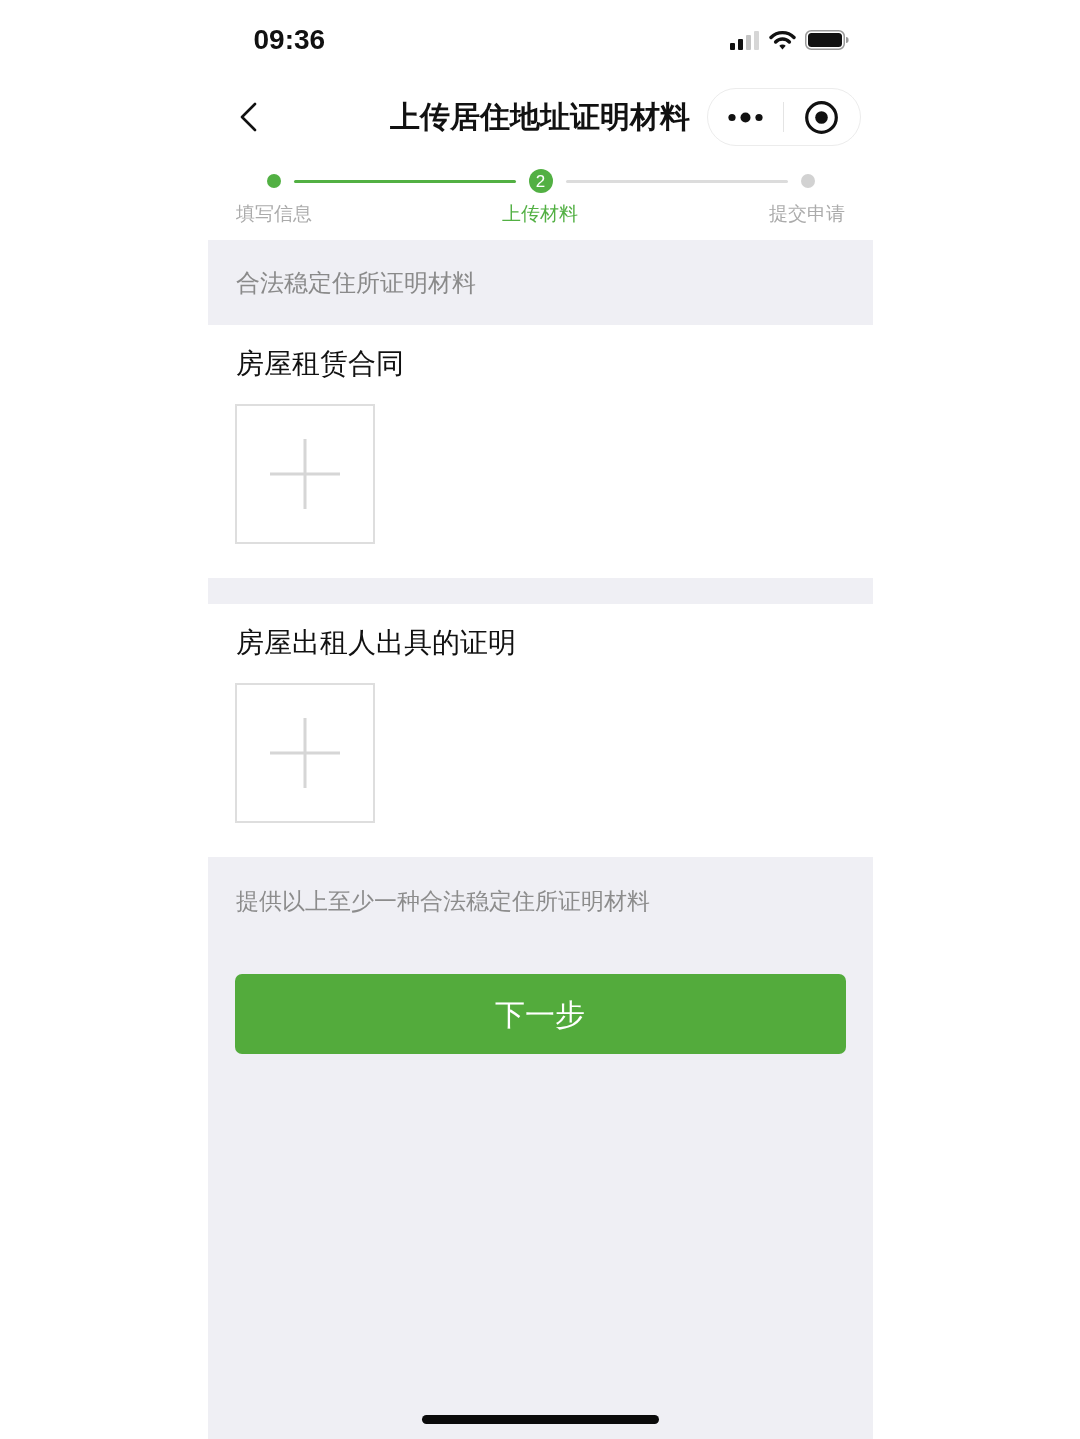  What do you see at coordinates (289, 40) in the screenshot?
I see `status-time: 09:36` at bounding box center [289, 40].